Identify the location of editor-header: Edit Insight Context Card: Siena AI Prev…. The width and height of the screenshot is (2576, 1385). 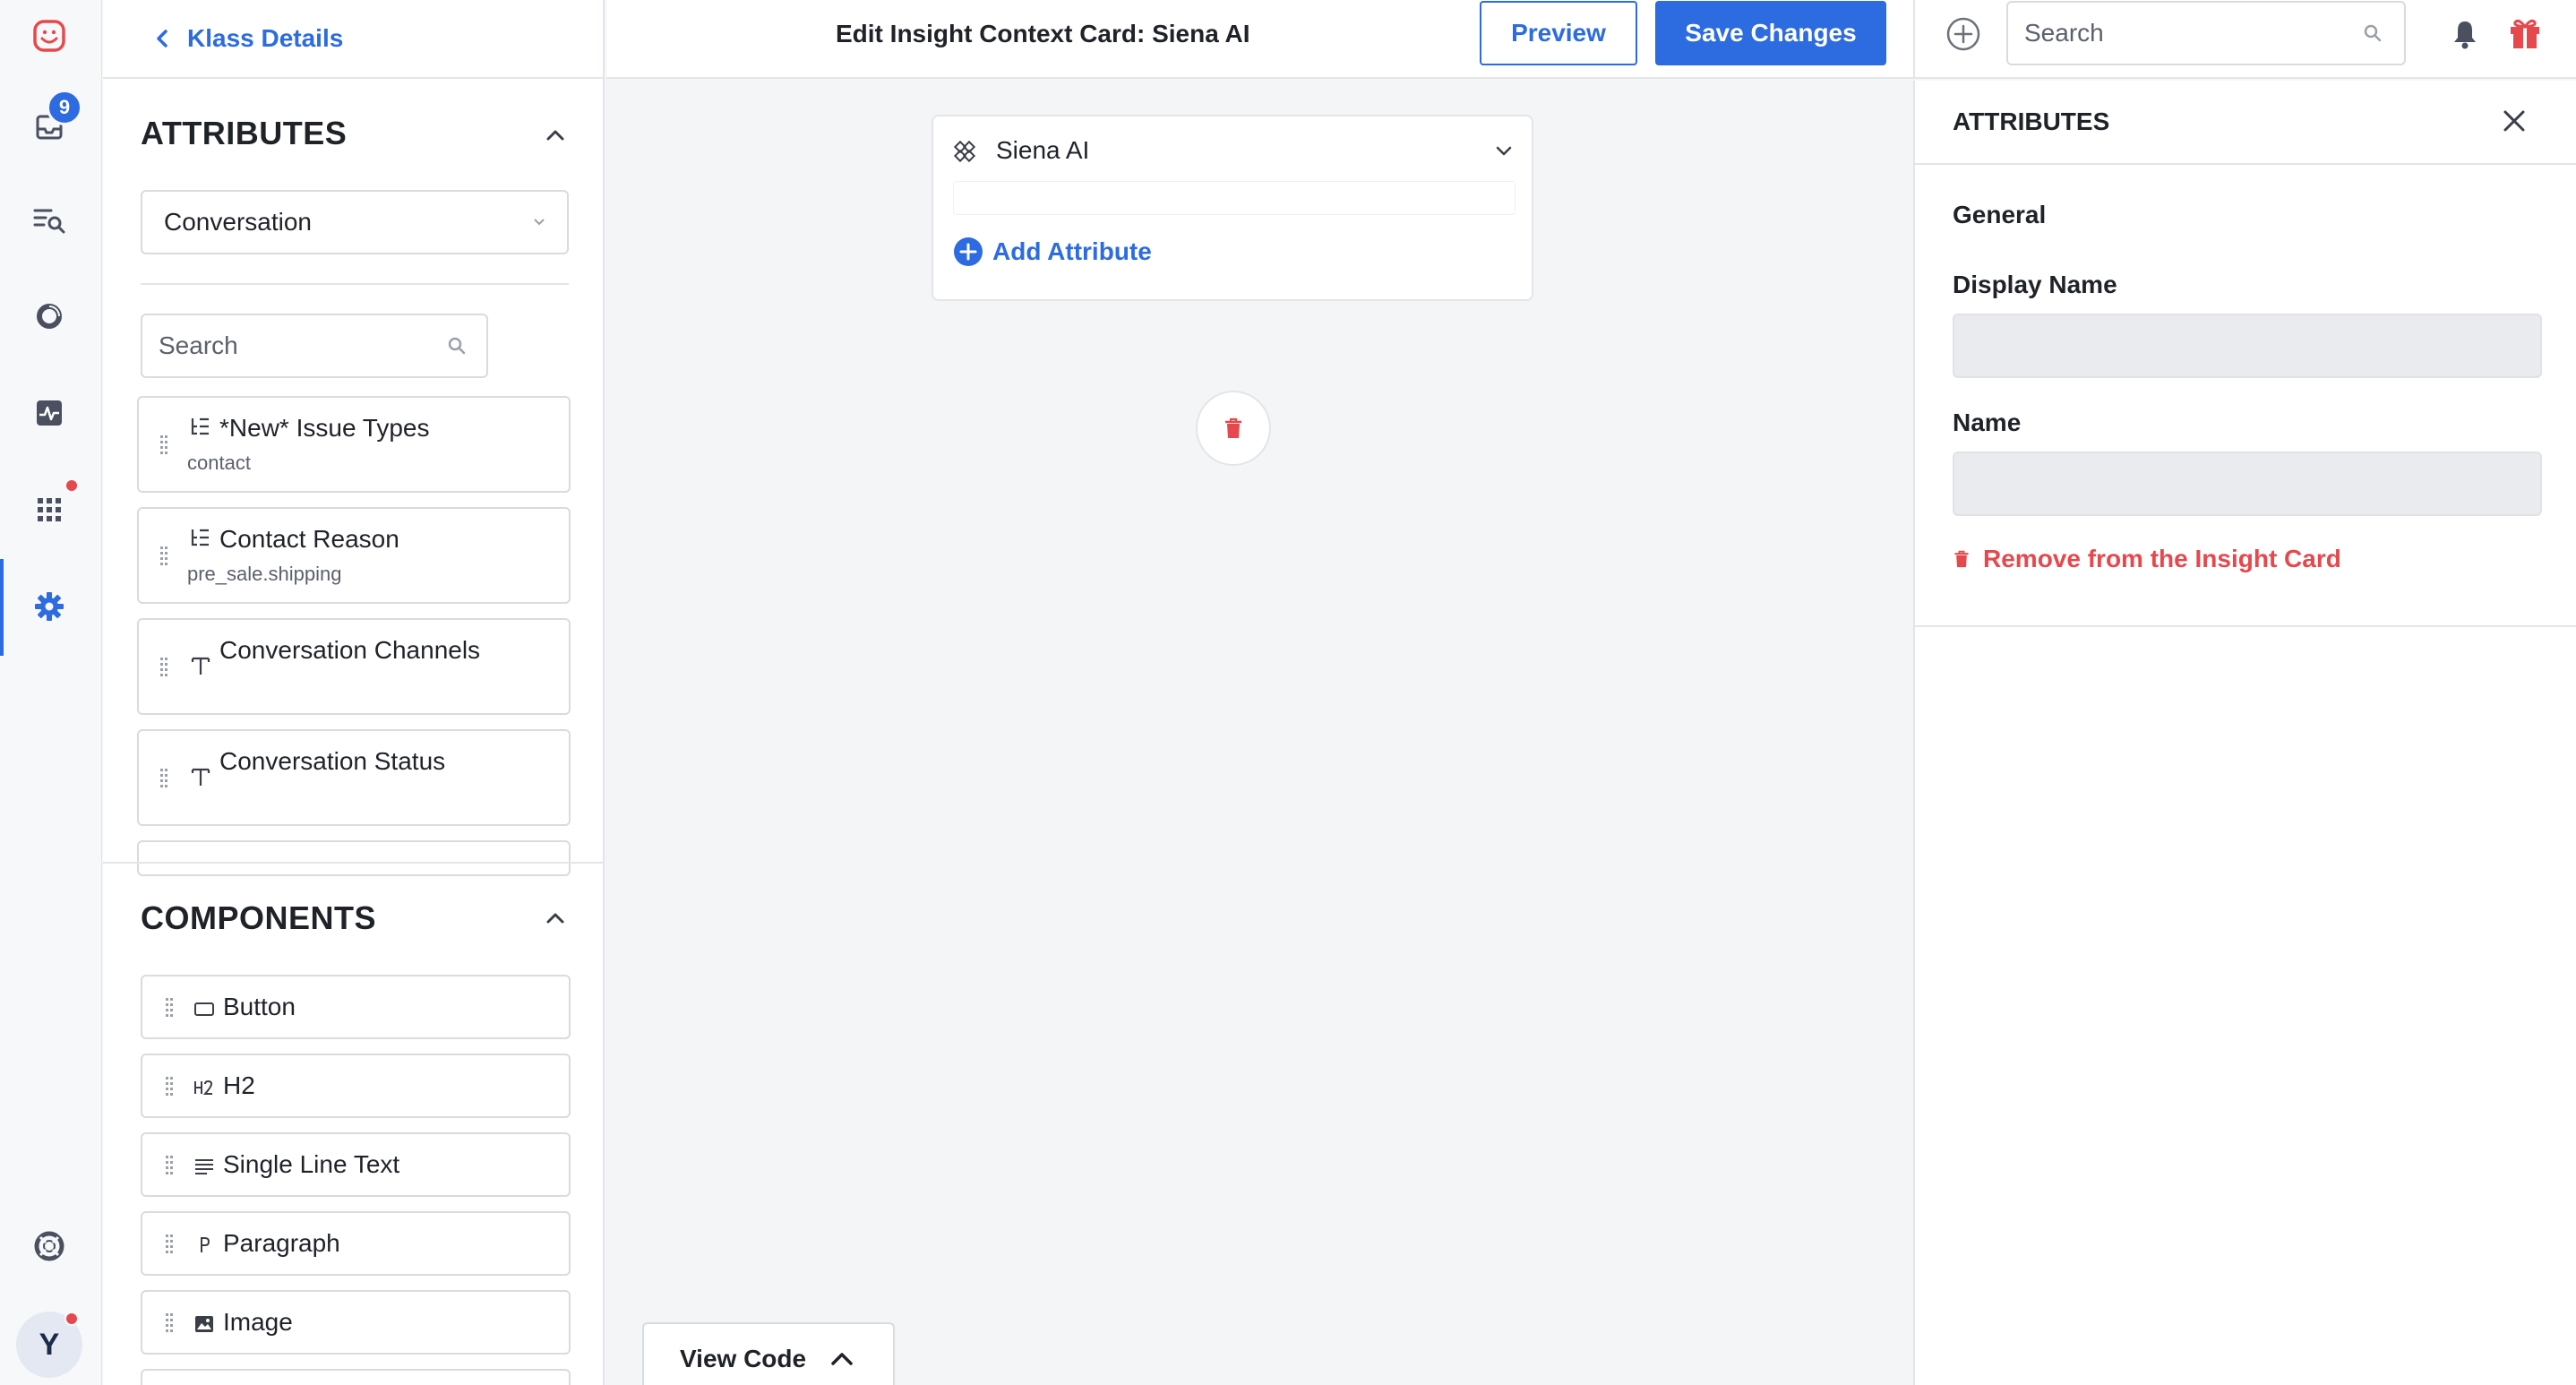
(1259, 39).